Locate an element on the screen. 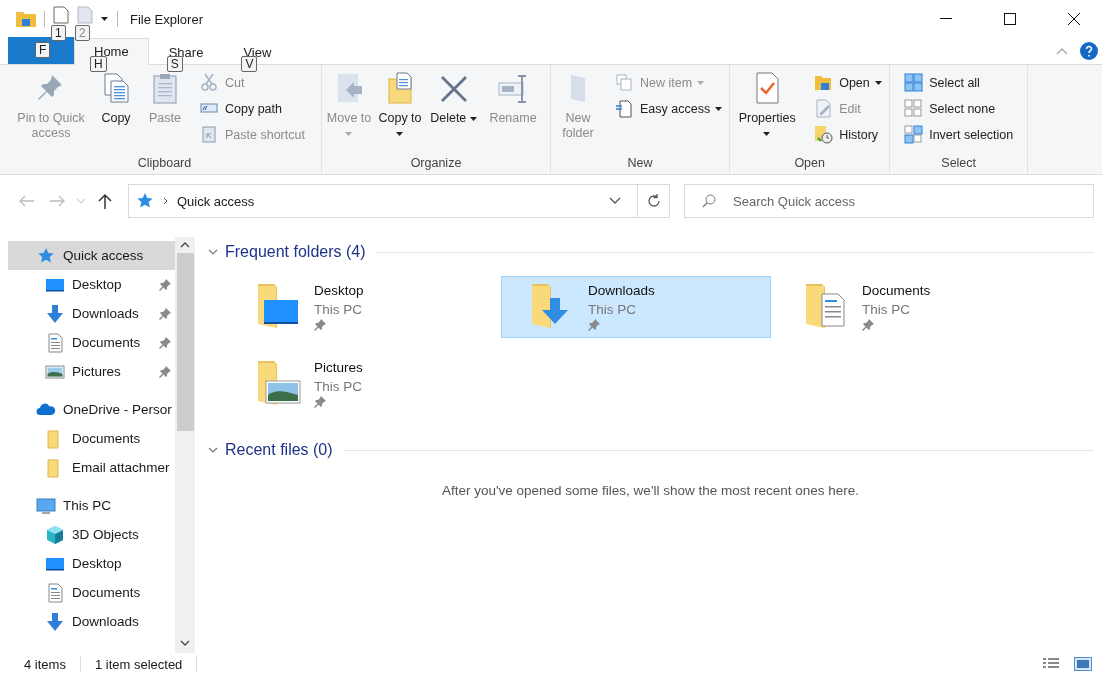 Image resolution: width=1102 pixels, height=675 pixels. selection-count: 1 item selected is located at coordinates (138, 664).